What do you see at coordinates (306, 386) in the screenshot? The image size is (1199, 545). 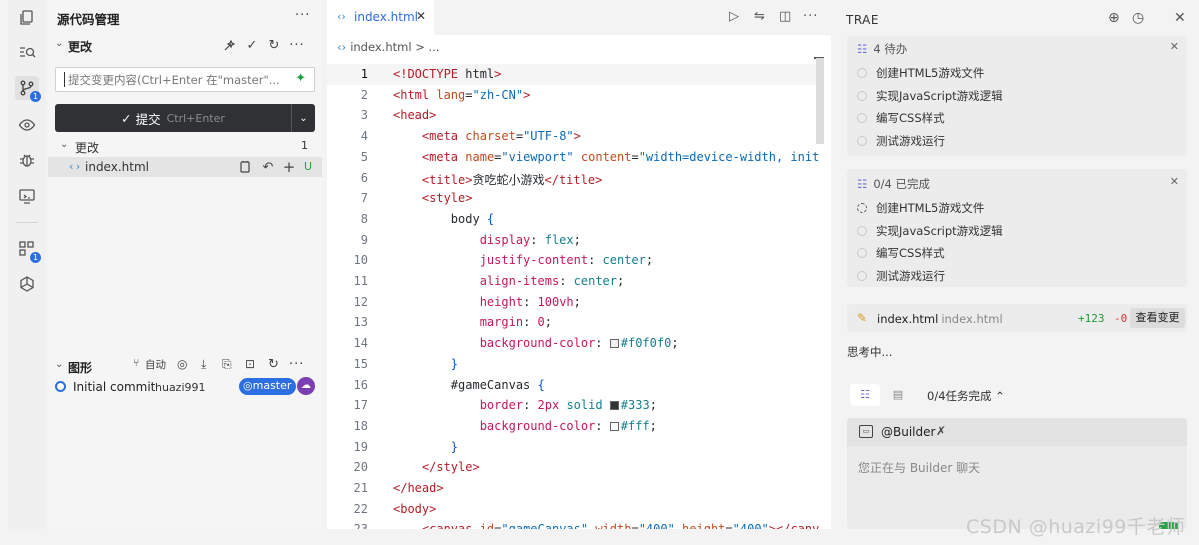 I see `remote-cloud-icon: ☁` at bounding box center [306, 386].